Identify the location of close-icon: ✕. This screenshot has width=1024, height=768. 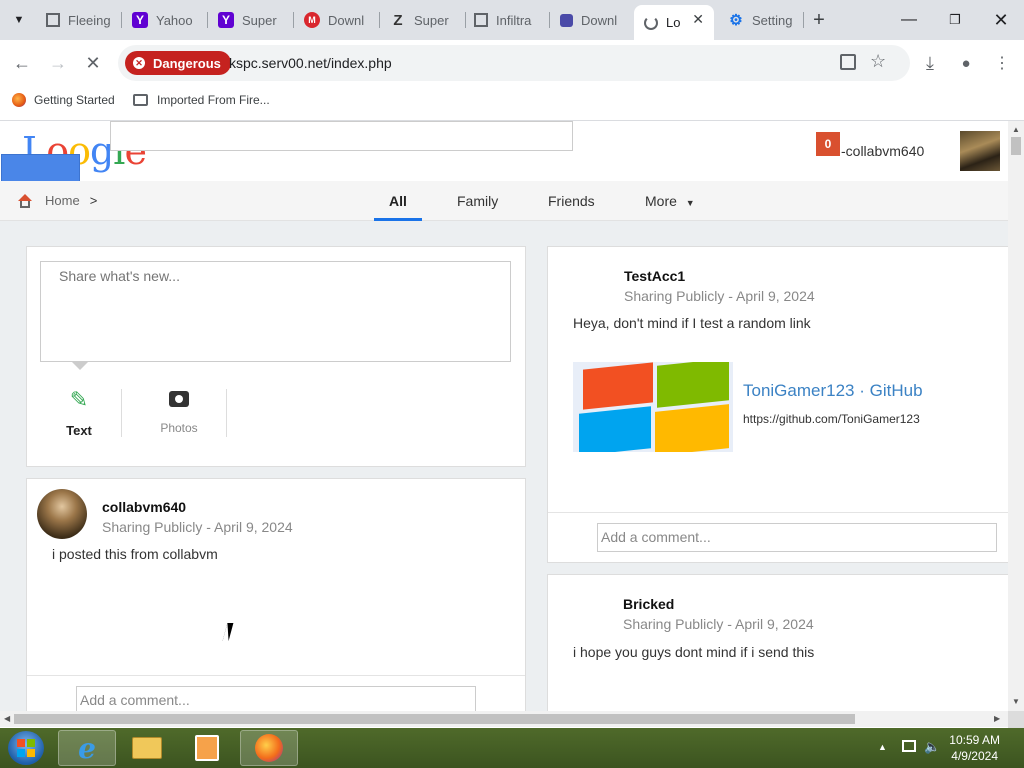
(698, 19).